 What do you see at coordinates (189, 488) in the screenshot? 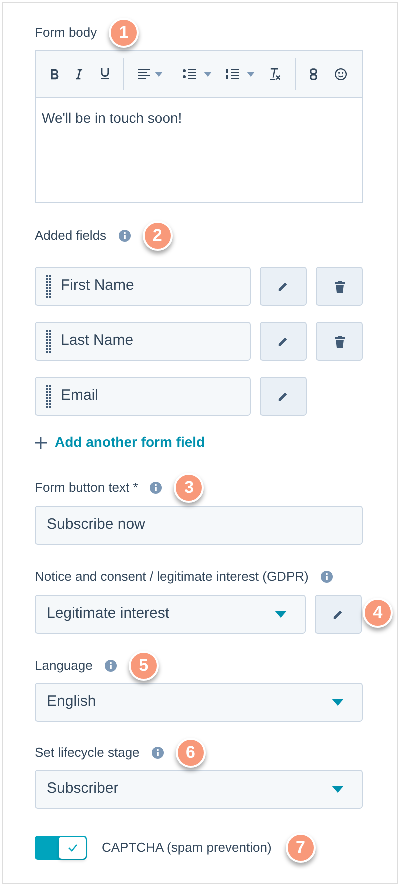
I see `callout-badge: 3` at bounding box center [189, 488].